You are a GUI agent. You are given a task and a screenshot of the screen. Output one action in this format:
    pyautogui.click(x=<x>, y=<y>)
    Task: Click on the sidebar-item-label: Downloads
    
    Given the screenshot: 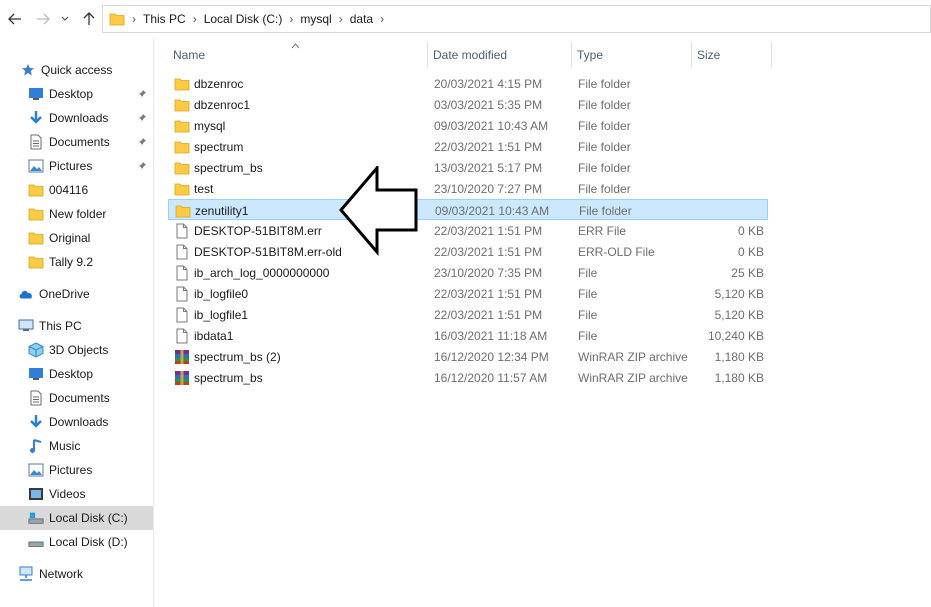 What is the action you would take?
    pyautogui.click(x=79, y=422)
    